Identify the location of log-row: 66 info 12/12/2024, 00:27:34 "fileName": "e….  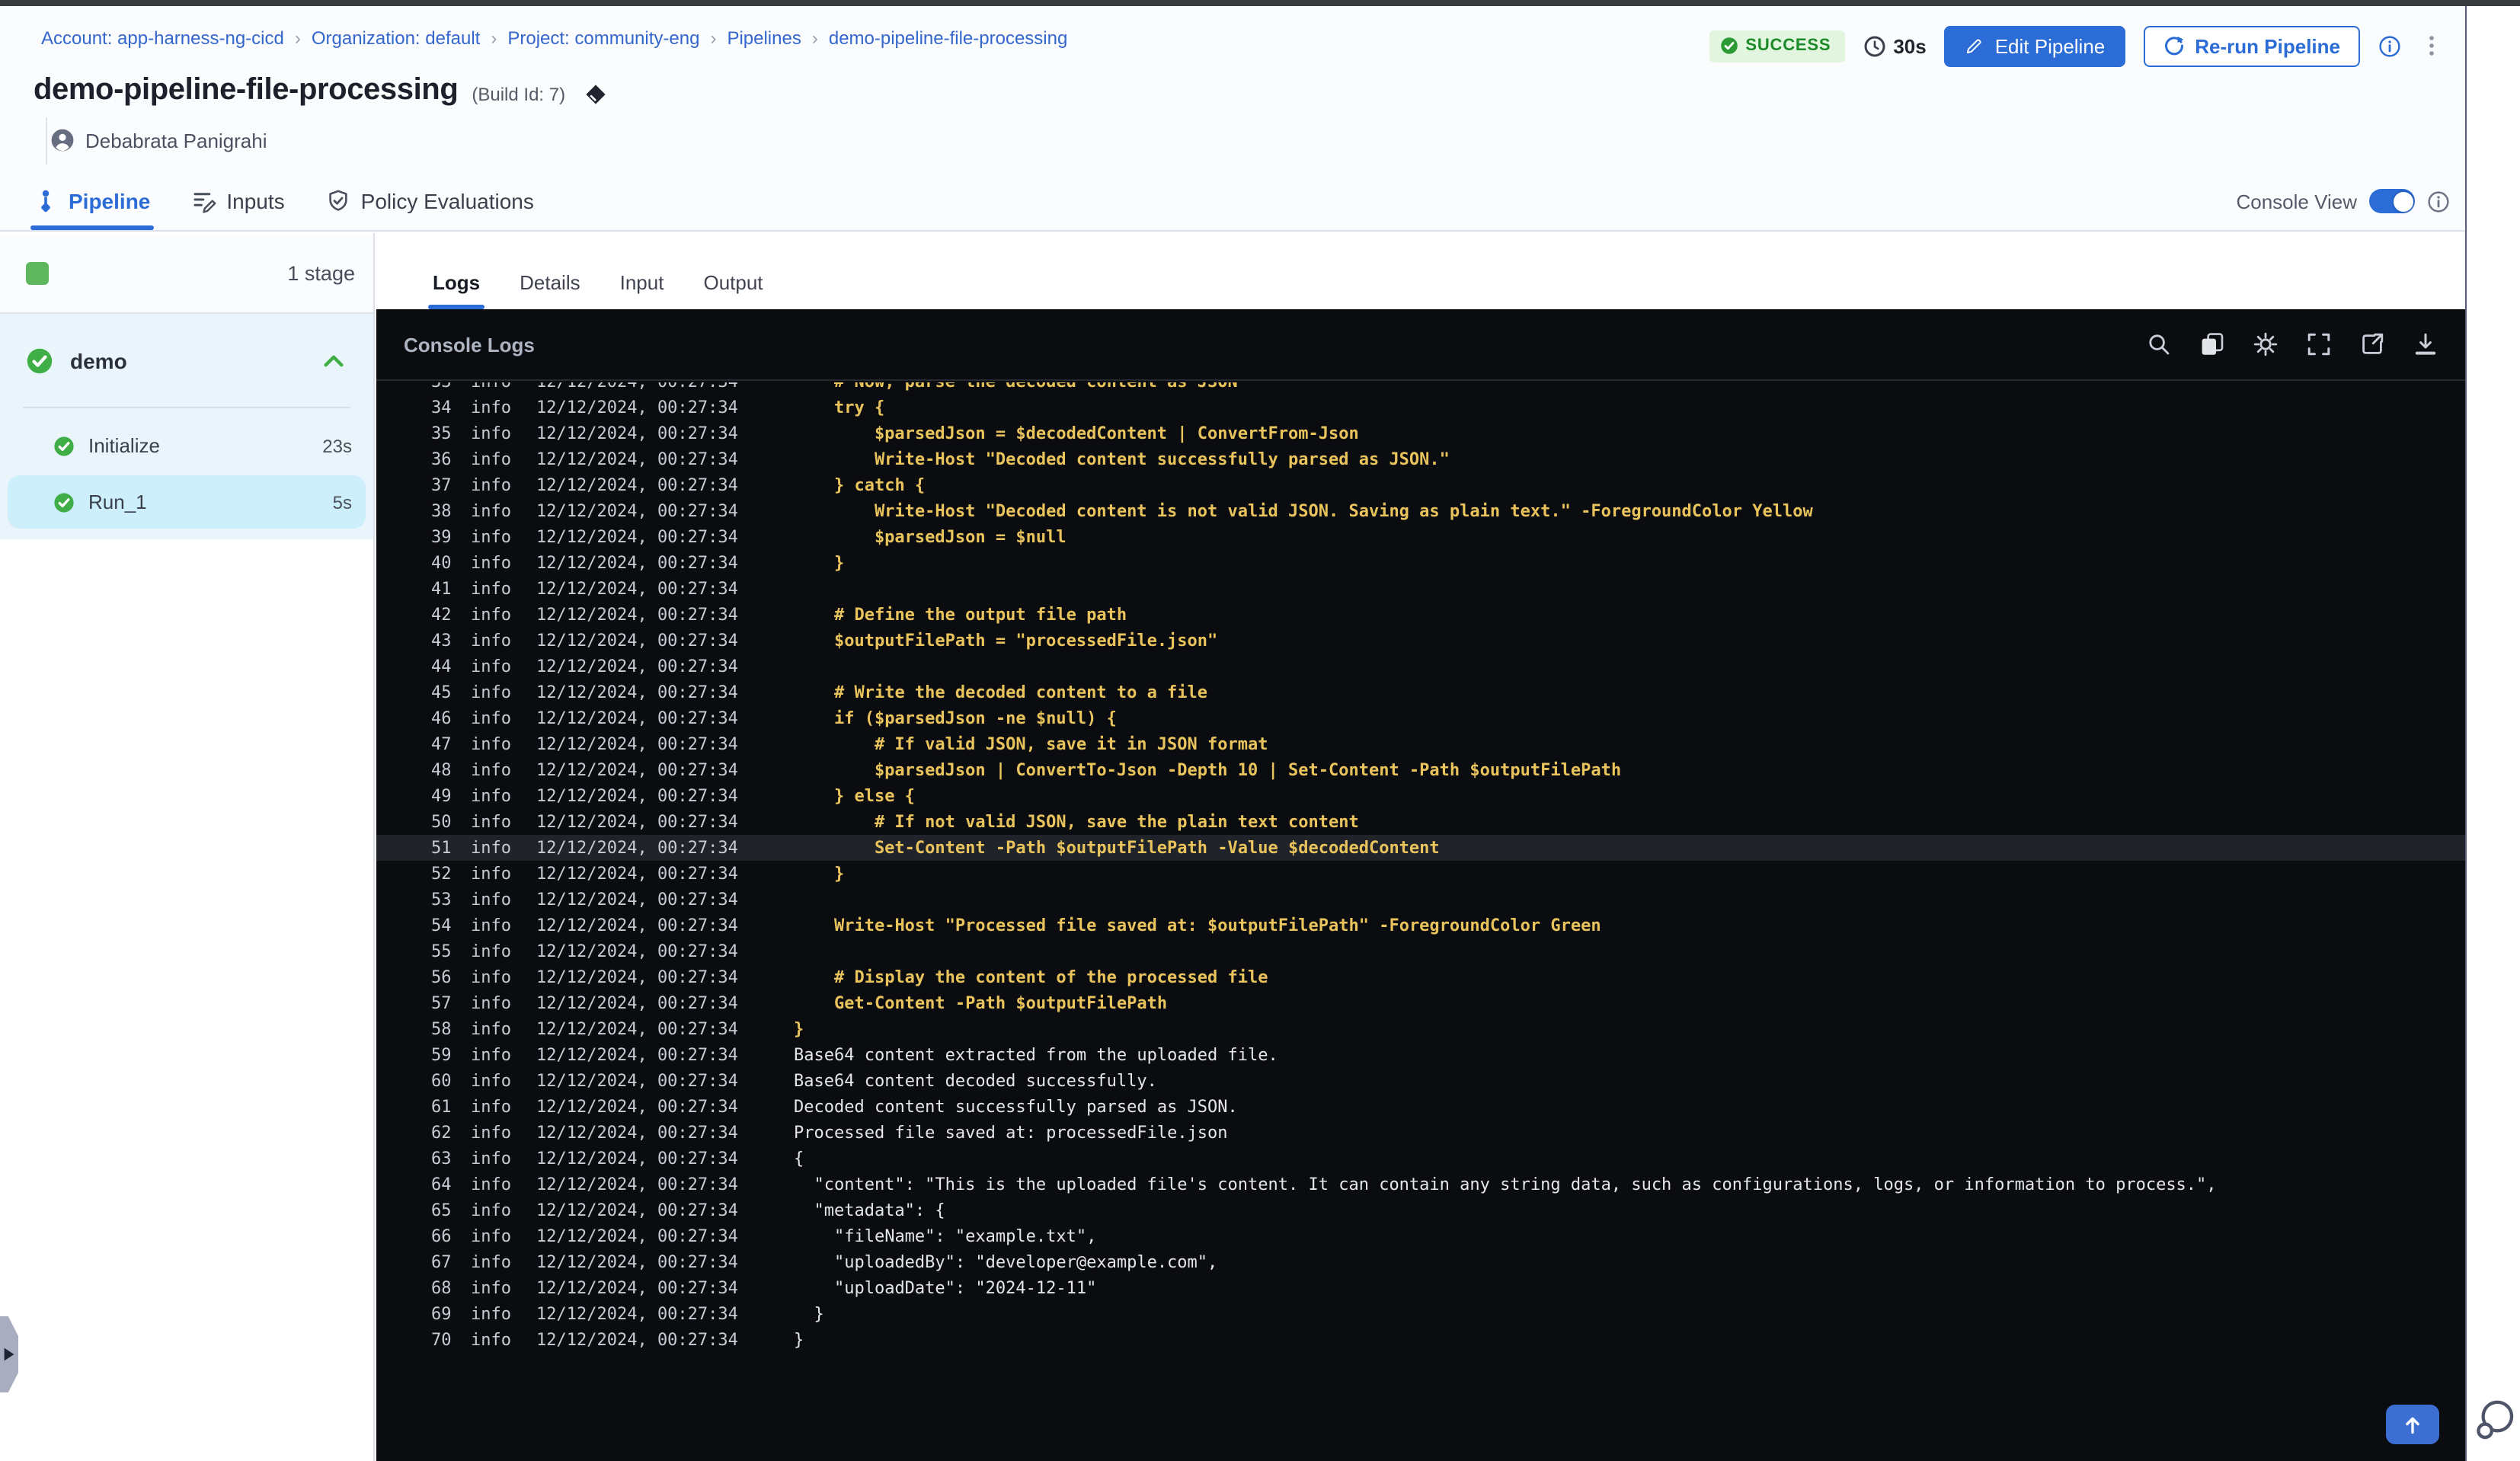
(1420, 1236).